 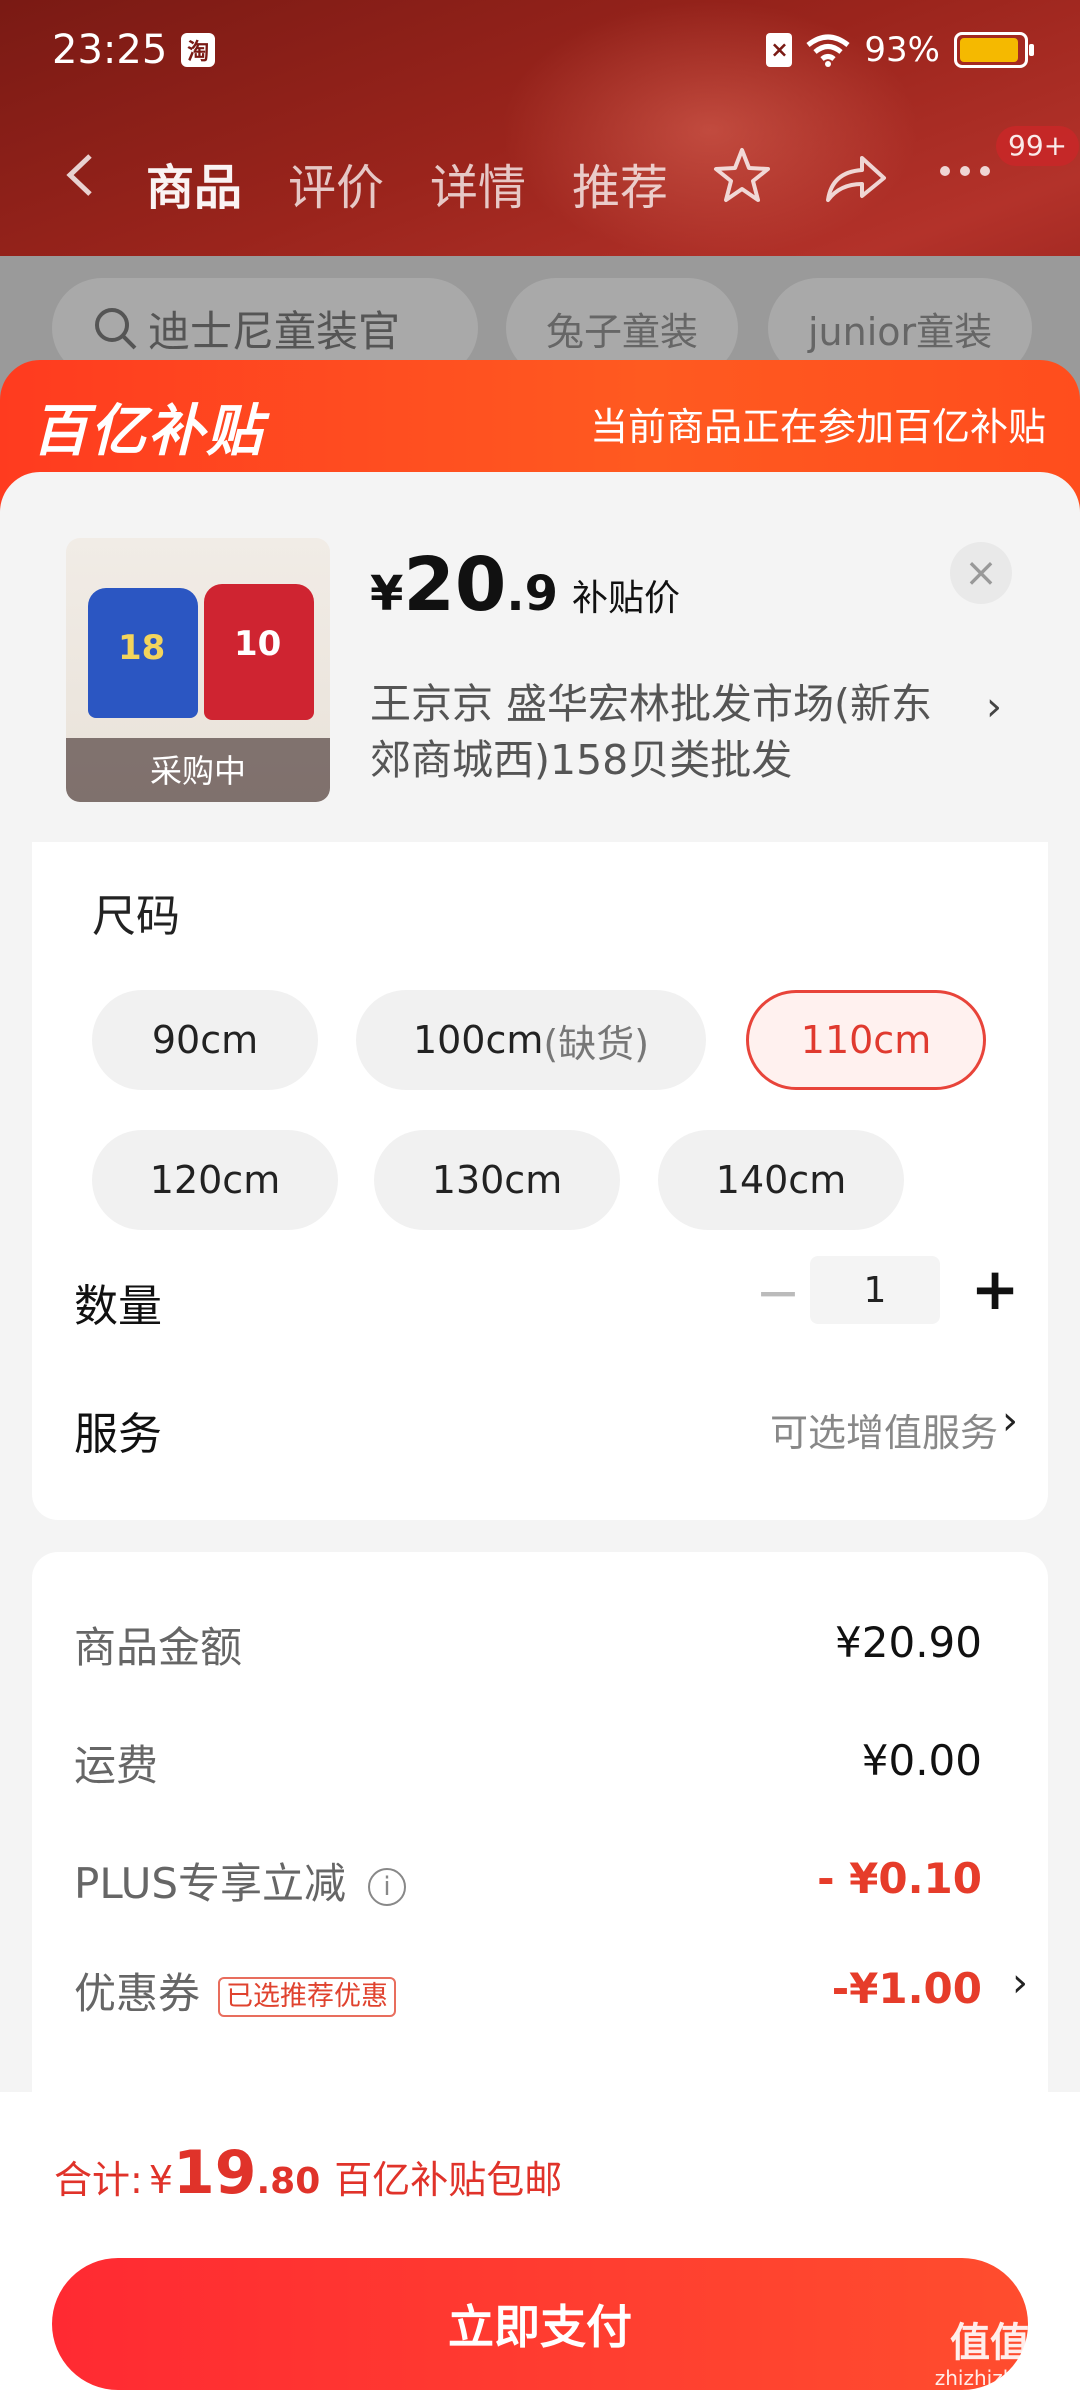 What do you see at coordinates (110, 50) in the screenshot?
I see `status-time: 23:25` at bounding box center [110, 50].